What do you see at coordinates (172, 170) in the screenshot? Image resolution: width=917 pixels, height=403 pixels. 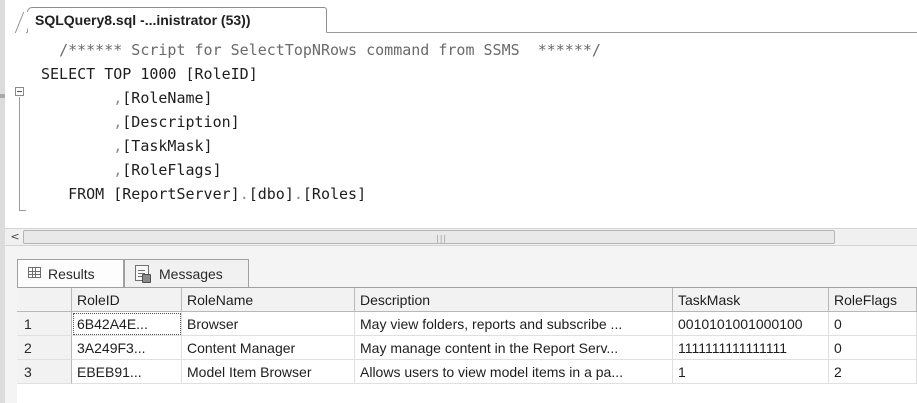 I see `code-token: [RoleFlags]` at bounding box center [172, 170].